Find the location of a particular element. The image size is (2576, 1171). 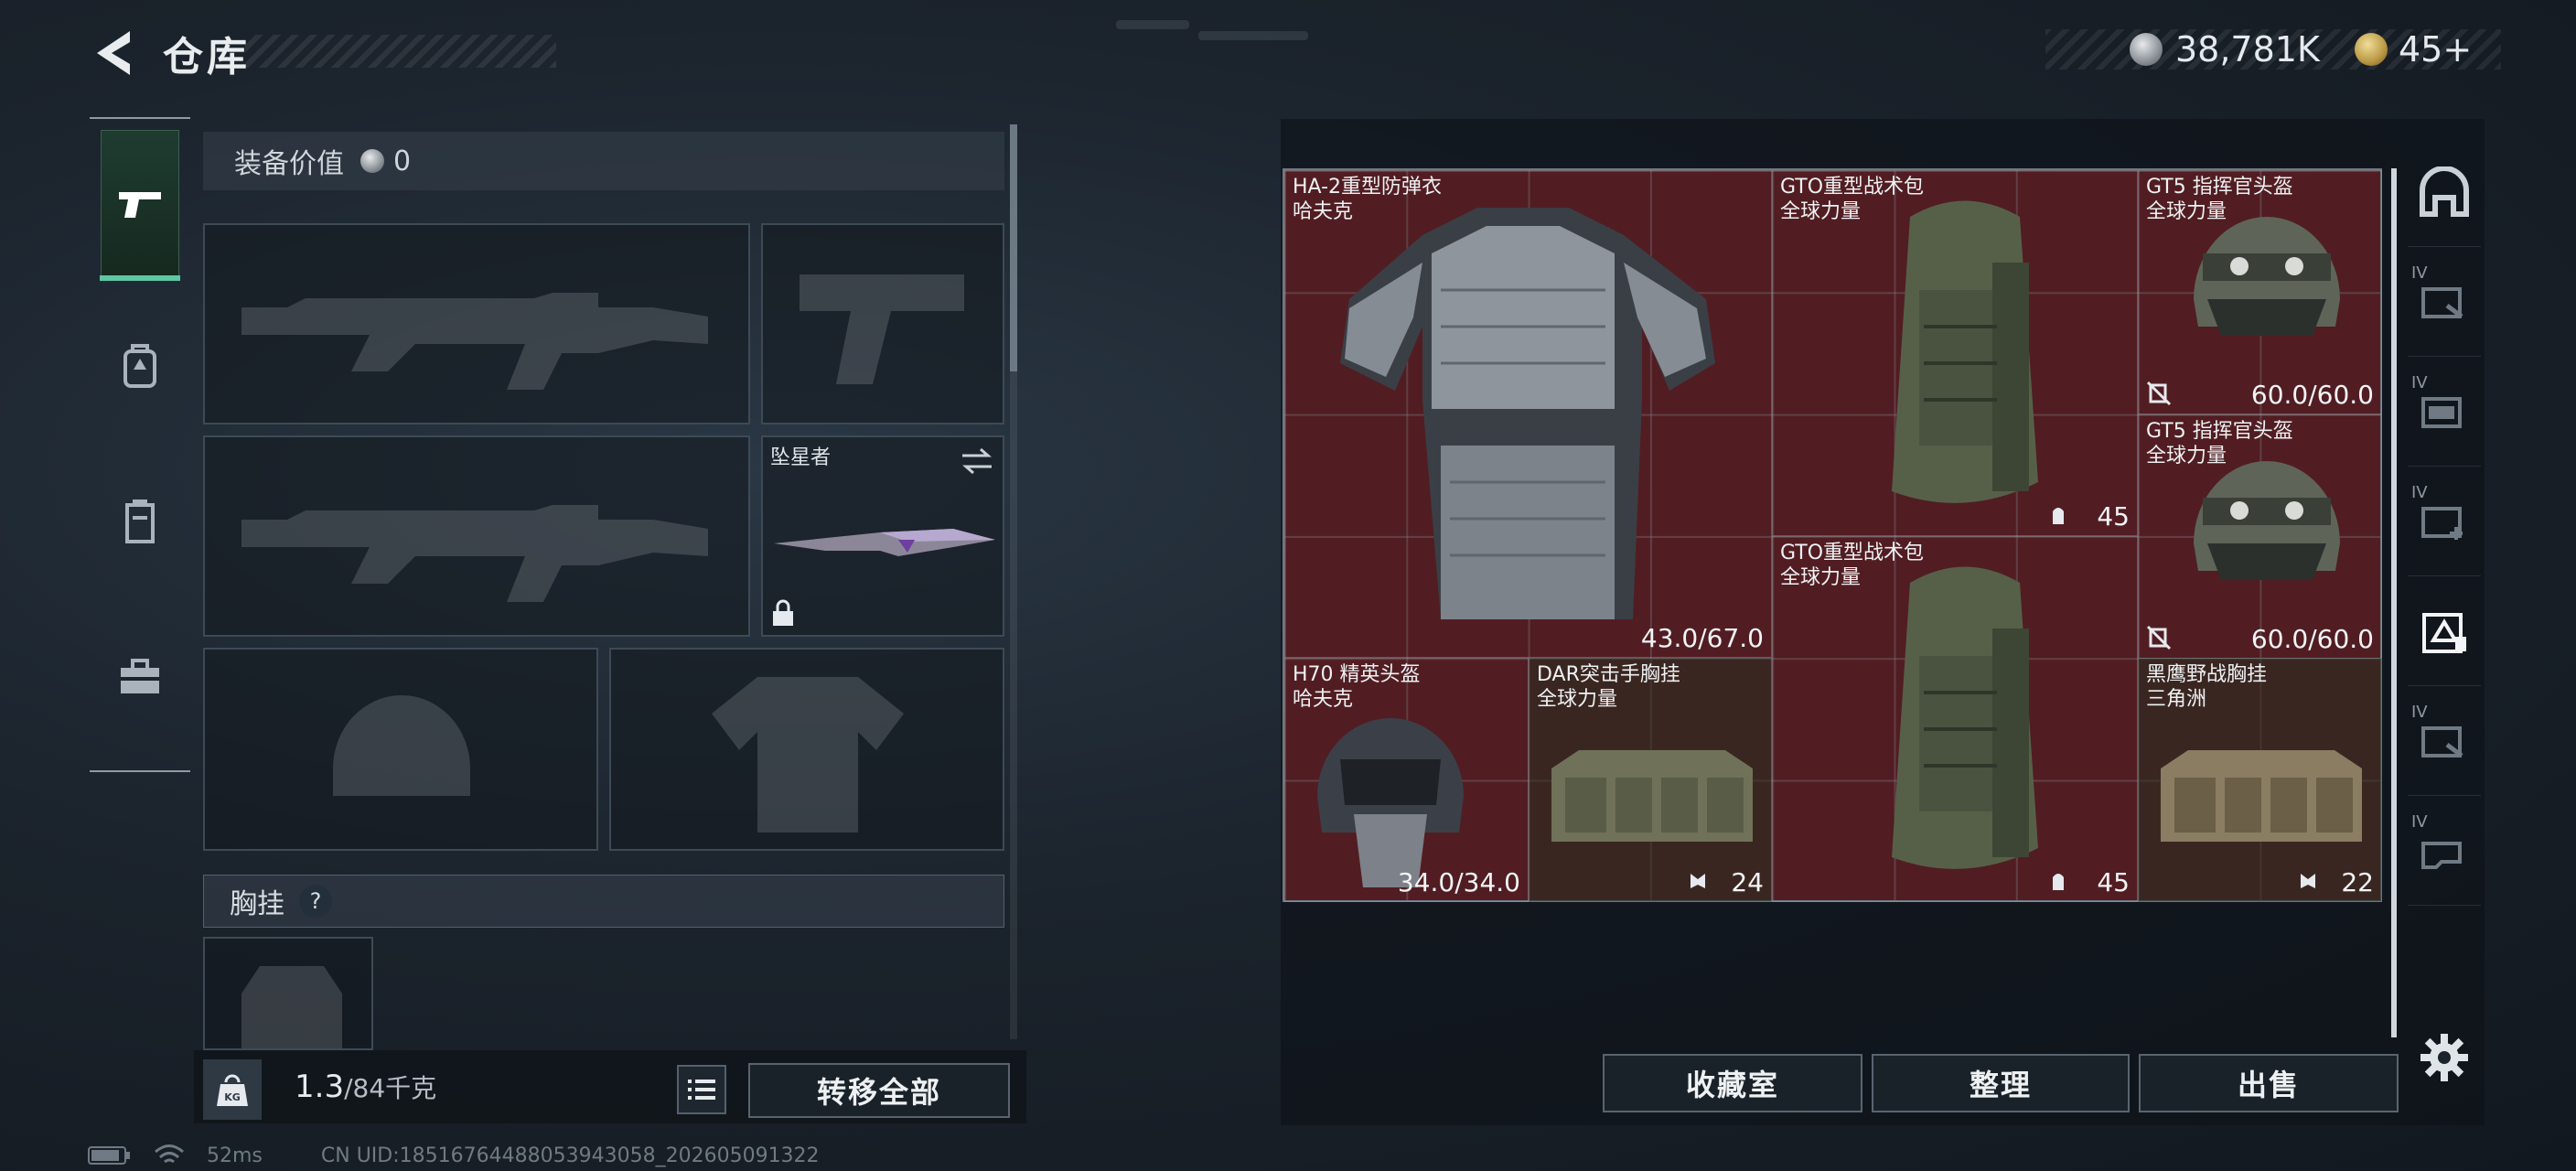

user-id: CN UID:18516764488053943058_202605091322 is located at coordinates (570, 1155).